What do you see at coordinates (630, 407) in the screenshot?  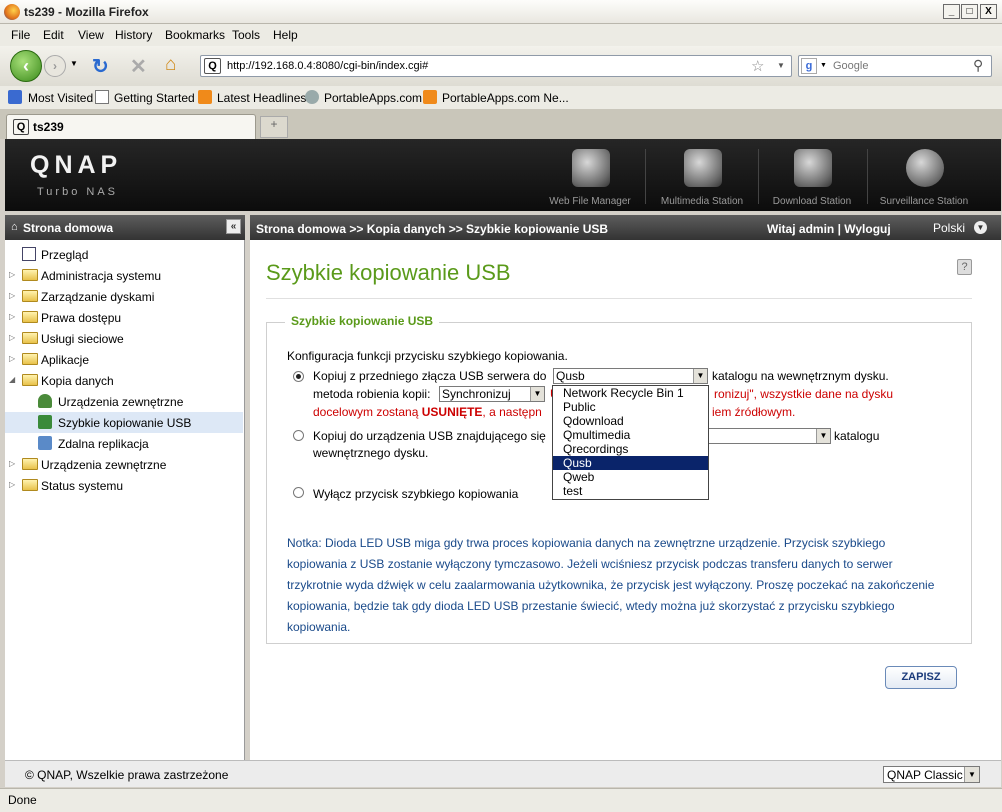 I see `dropdown-option: Public` at bounding box center [630, 407].